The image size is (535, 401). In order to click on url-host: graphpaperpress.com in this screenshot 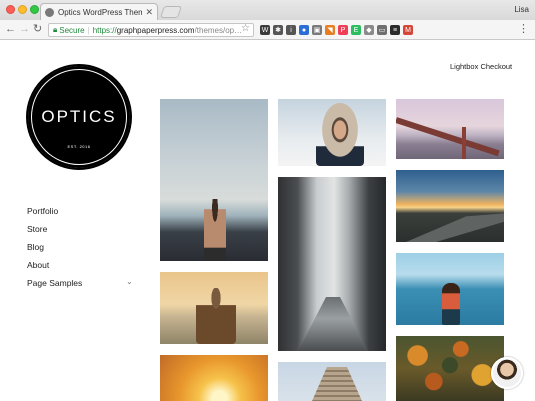, I will do `click(155, 30)`.